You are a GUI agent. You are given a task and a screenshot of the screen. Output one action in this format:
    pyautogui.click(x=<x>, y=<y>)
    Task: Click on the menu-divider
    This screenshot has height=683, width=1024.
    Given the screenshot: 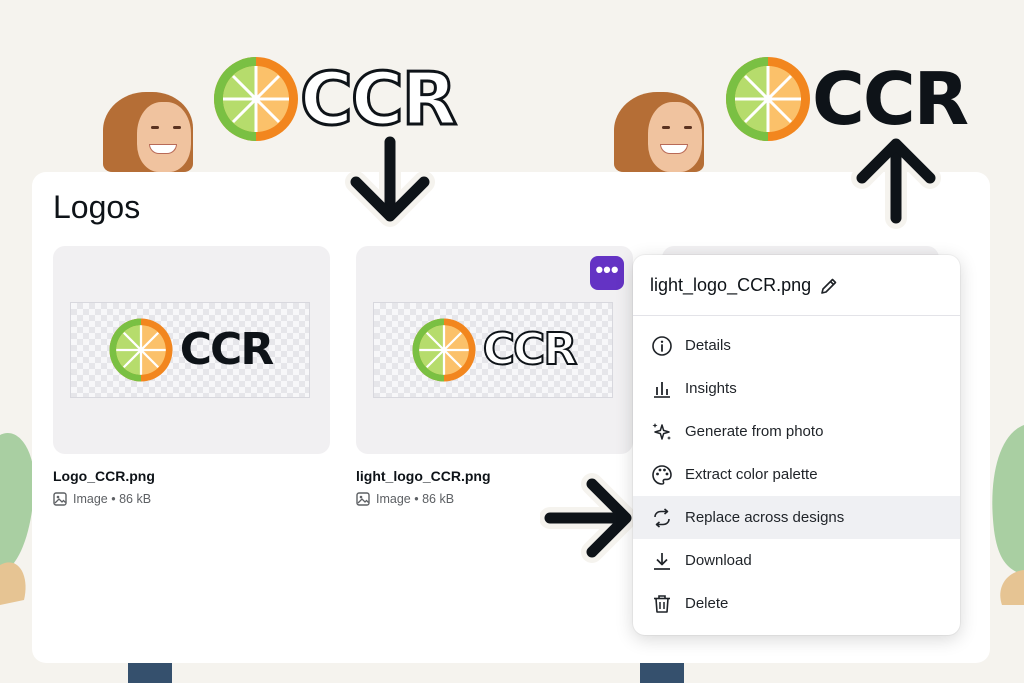 What is the action you would take?
    pyautogui.click(x=796, y=315)
    